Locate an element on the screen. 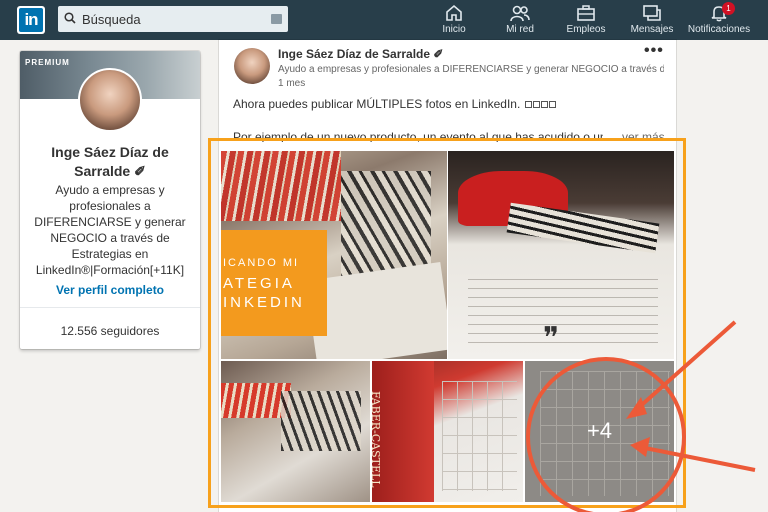 Image resolution: width=768 pixels, height=512 pixels. view-profile-link: Ver perfil completo is located at coordinates (110, 290).